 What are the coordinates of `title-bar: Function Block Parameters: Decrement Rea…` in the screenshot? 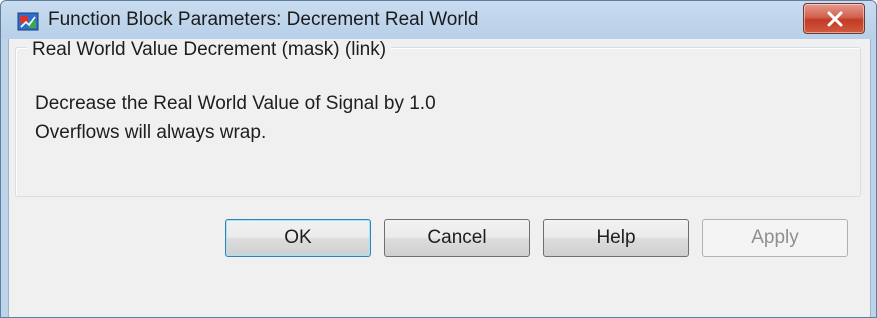 It's located at (438, 20).